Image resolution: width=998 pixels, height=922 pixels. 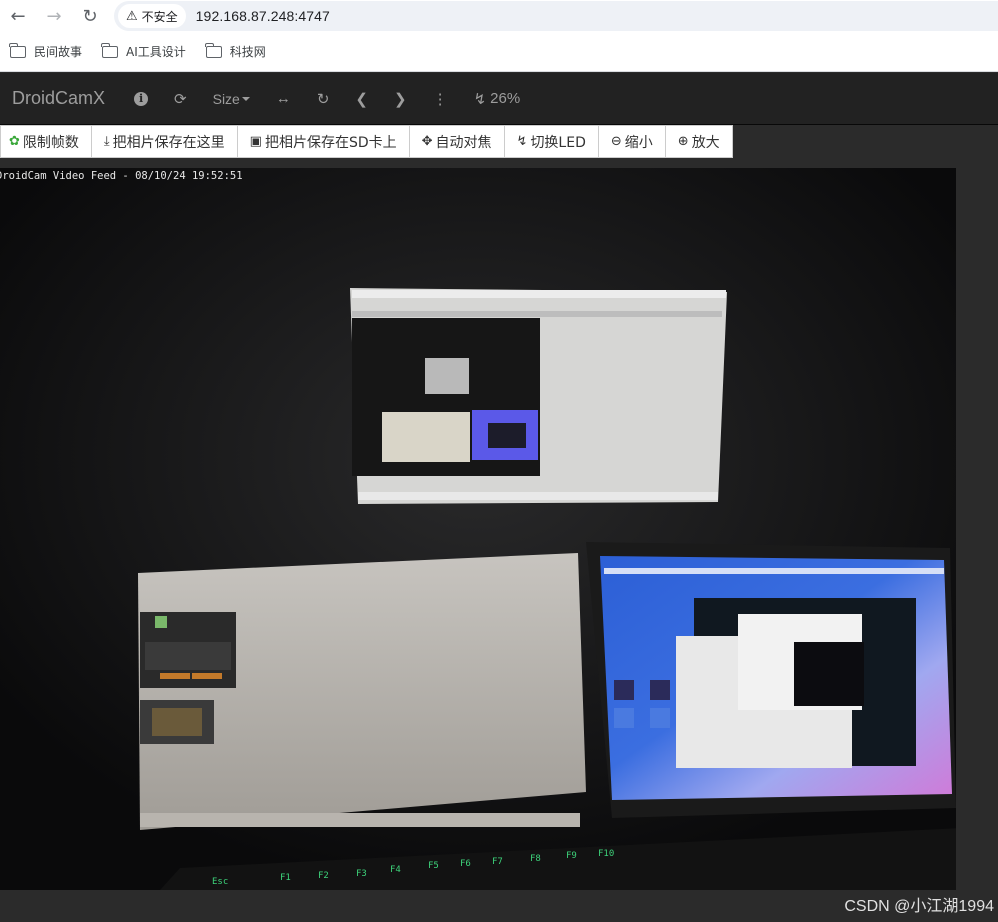 What do you see at coordinates (616, 141) in the screenshot?
I see `zoom-out-icon: ⊖` at bounding box center [616, 141].